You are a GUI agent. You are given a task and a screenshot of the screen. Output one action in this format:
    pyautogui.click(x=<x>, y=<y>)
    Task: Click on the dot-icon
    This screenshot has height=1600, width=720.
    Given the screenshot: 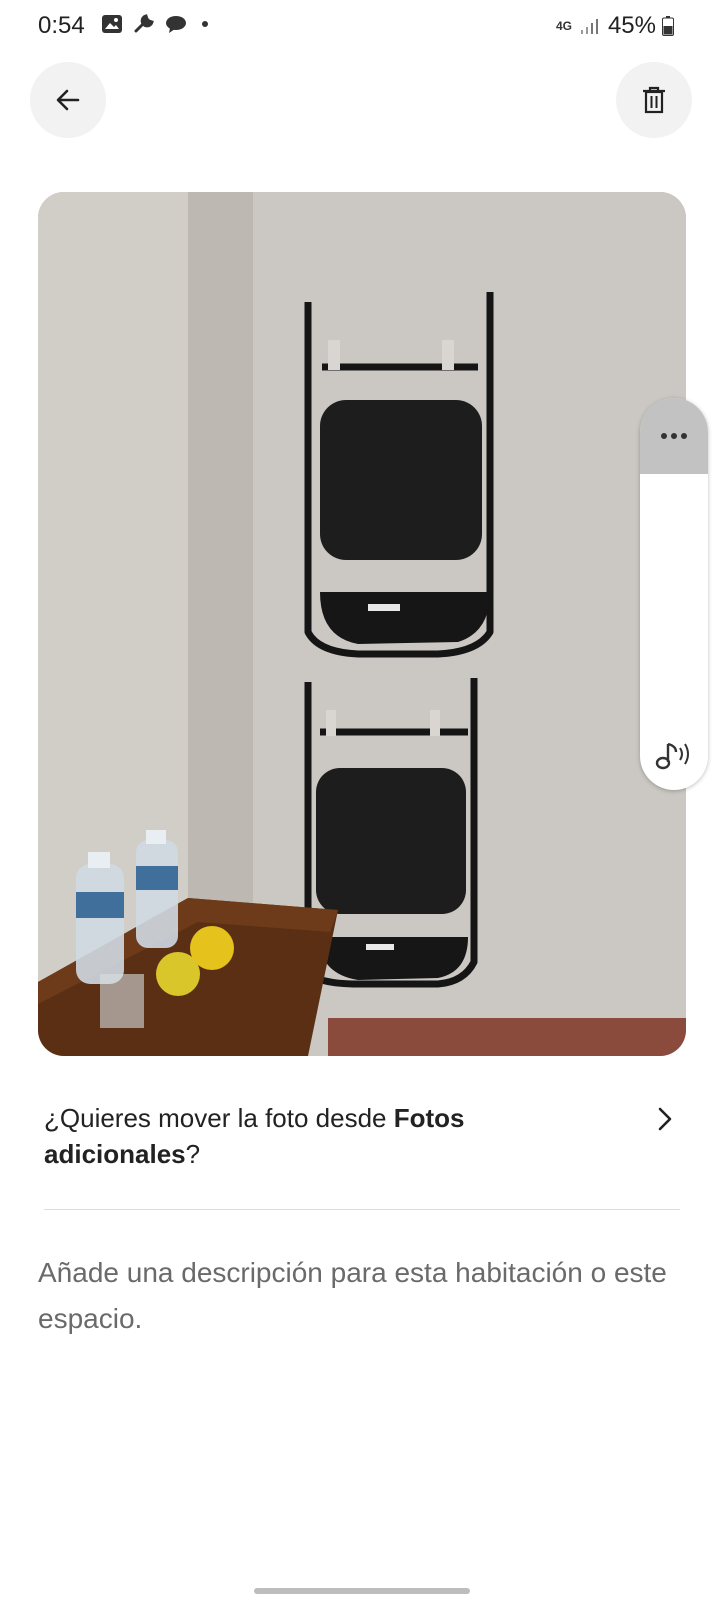 What is the action you would take?
    pyautogui.click(x=205, y=24)
    